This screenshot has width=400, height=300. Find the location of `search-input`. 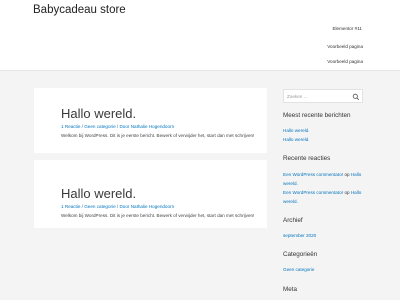

search-input is located at coordinates (318, 96).